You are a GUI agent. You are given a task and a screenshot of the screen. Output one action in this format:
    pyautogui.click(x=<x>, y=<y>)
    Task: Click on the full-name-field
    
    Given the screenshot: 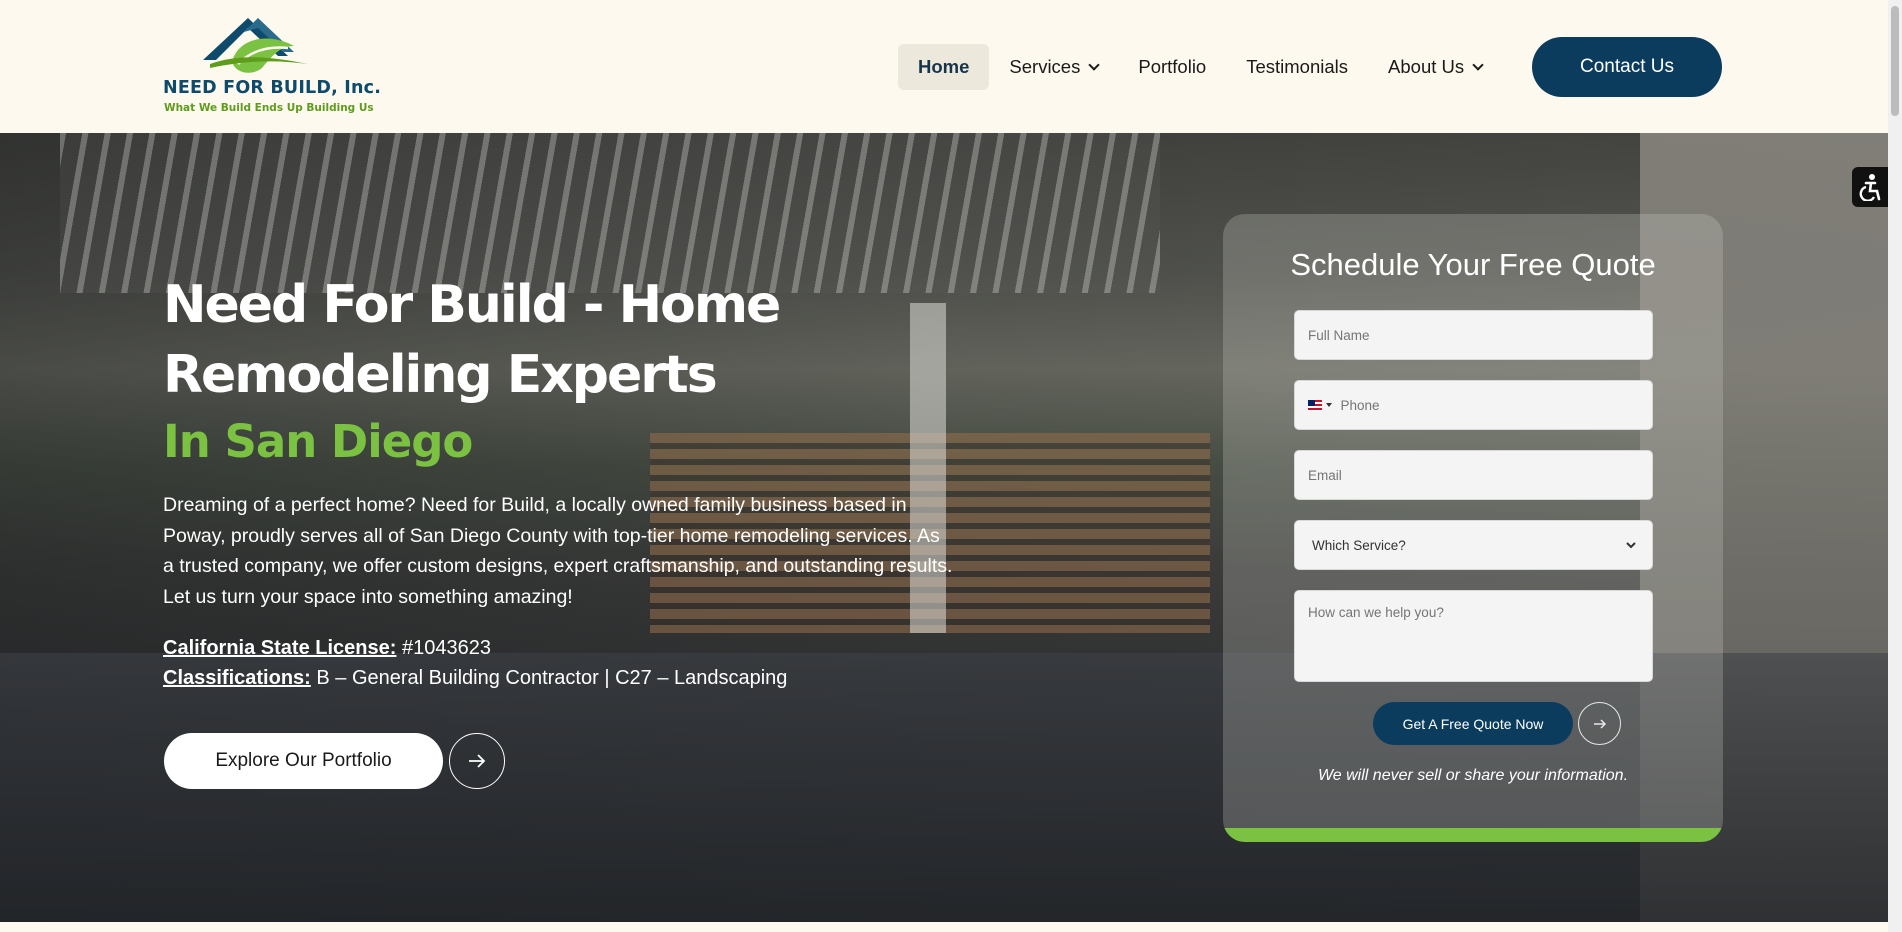 What is the action you would take?
    pyautogui.click(x=1473, y=335)
    